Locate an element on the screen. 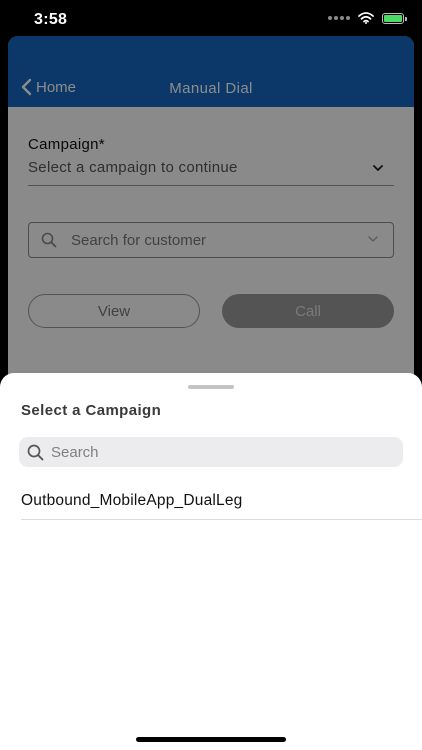  campaign-search-input: Search is located at coordinates (211, 452).